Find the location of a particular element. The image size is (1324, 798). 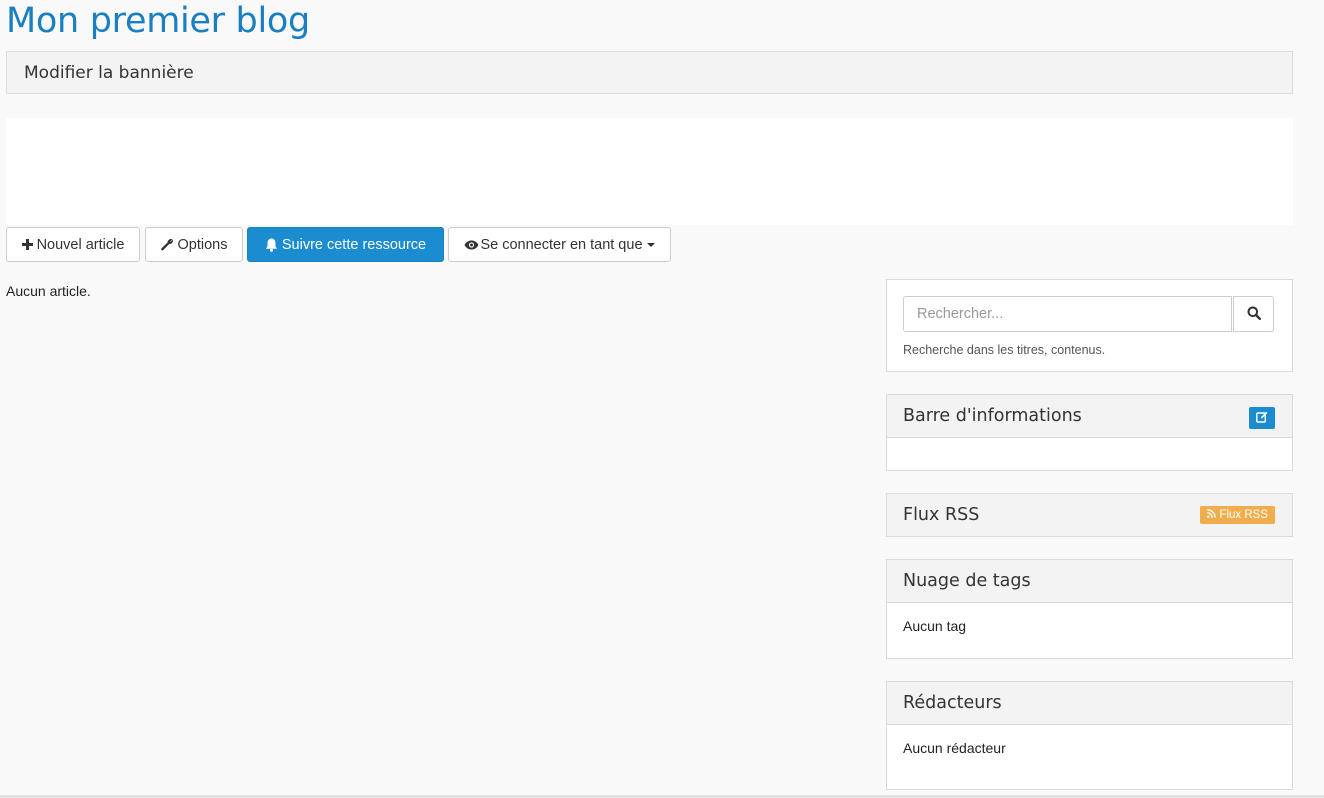

plus-icon is located at coordinates (27, 244).